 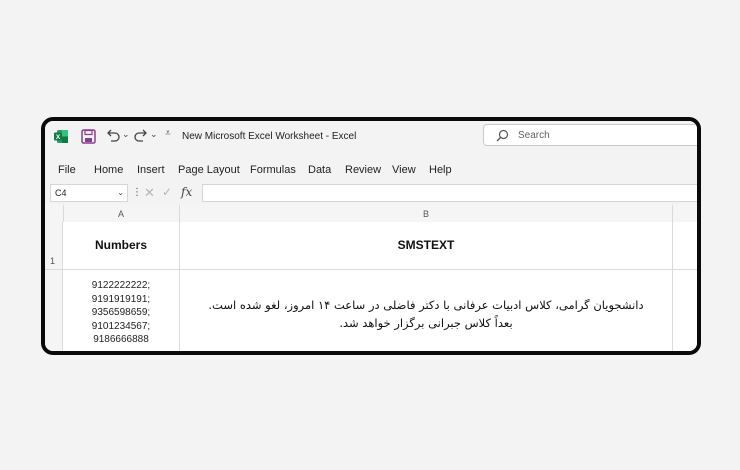 What do you see at coordinates (88, 136) in the screenshot?
I see `save-icon` at bounding box center [88, 136].